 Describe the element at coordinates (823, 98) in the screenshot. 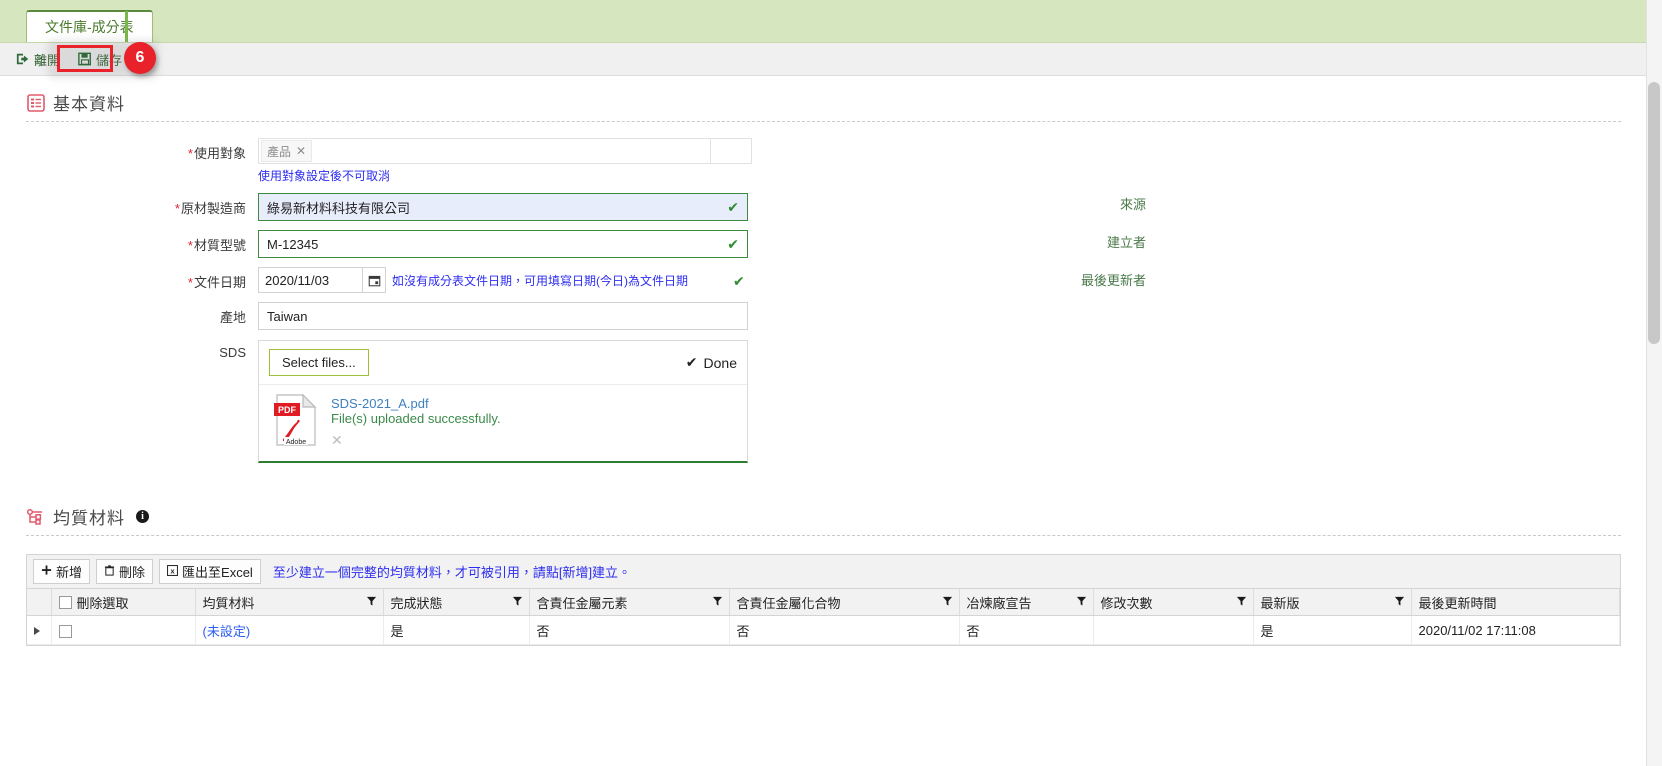

I see `basic-data-header: 基本資料` at that location.